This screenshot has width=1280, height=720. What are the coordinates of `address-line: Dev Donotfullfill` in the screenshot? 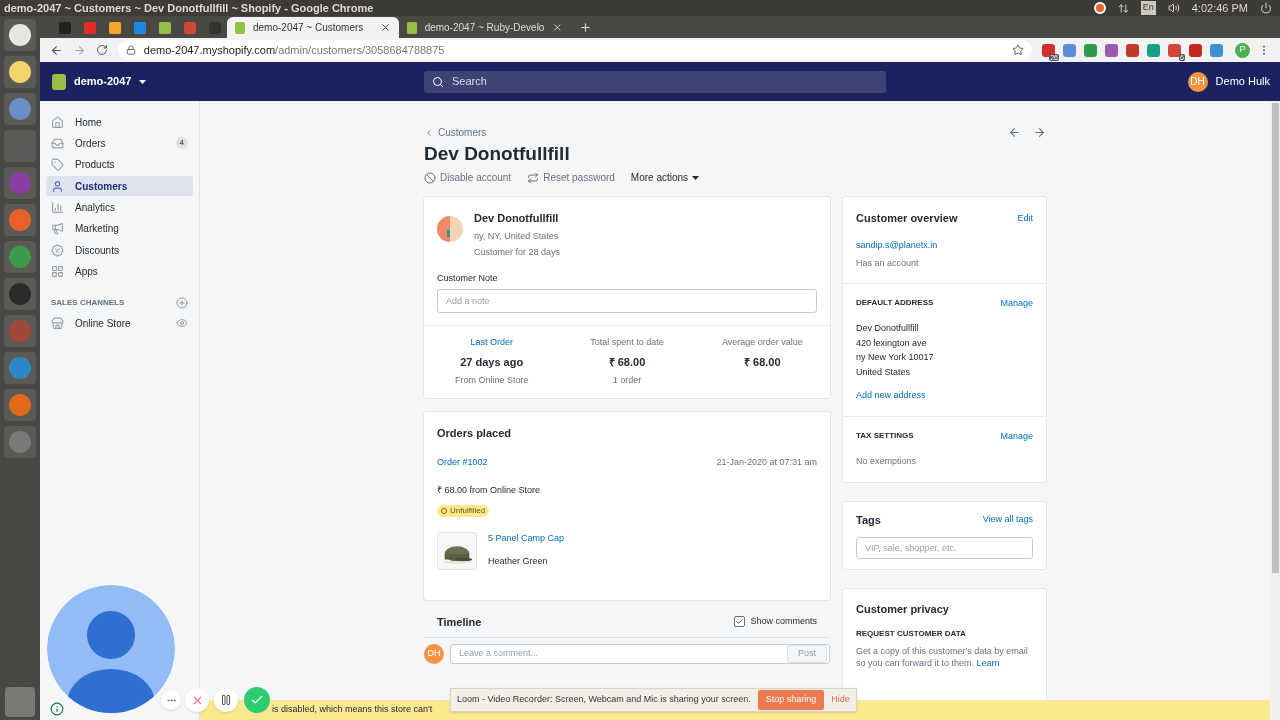 It's located at (888, 328).